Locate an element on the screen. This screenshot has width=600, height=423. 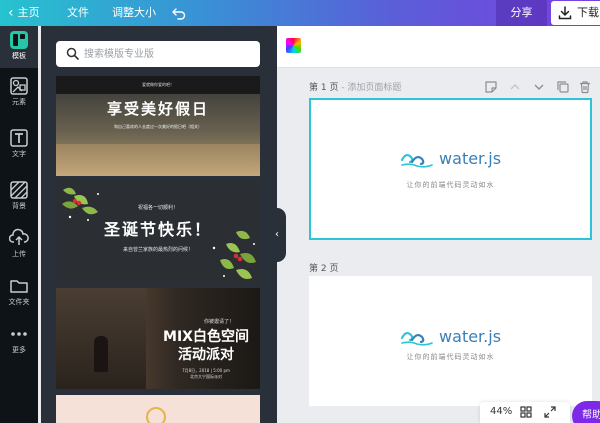
ornament-icon is located at coordinates (156, 415).